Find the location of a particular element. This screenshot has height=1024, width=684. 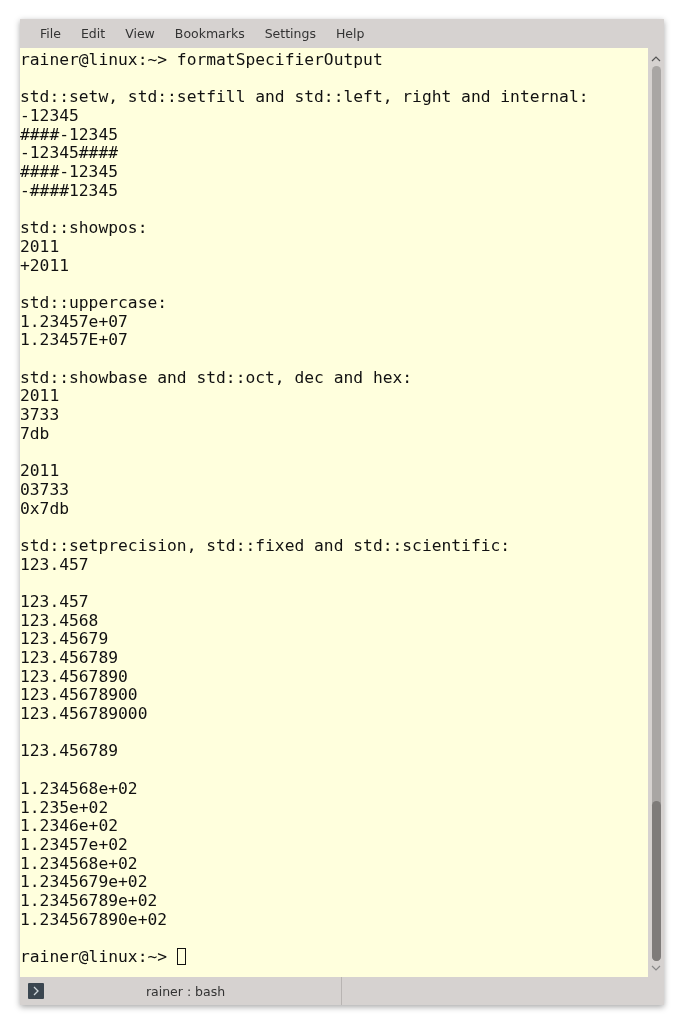

menu-item: Edit is located at coordinates (93, 33).